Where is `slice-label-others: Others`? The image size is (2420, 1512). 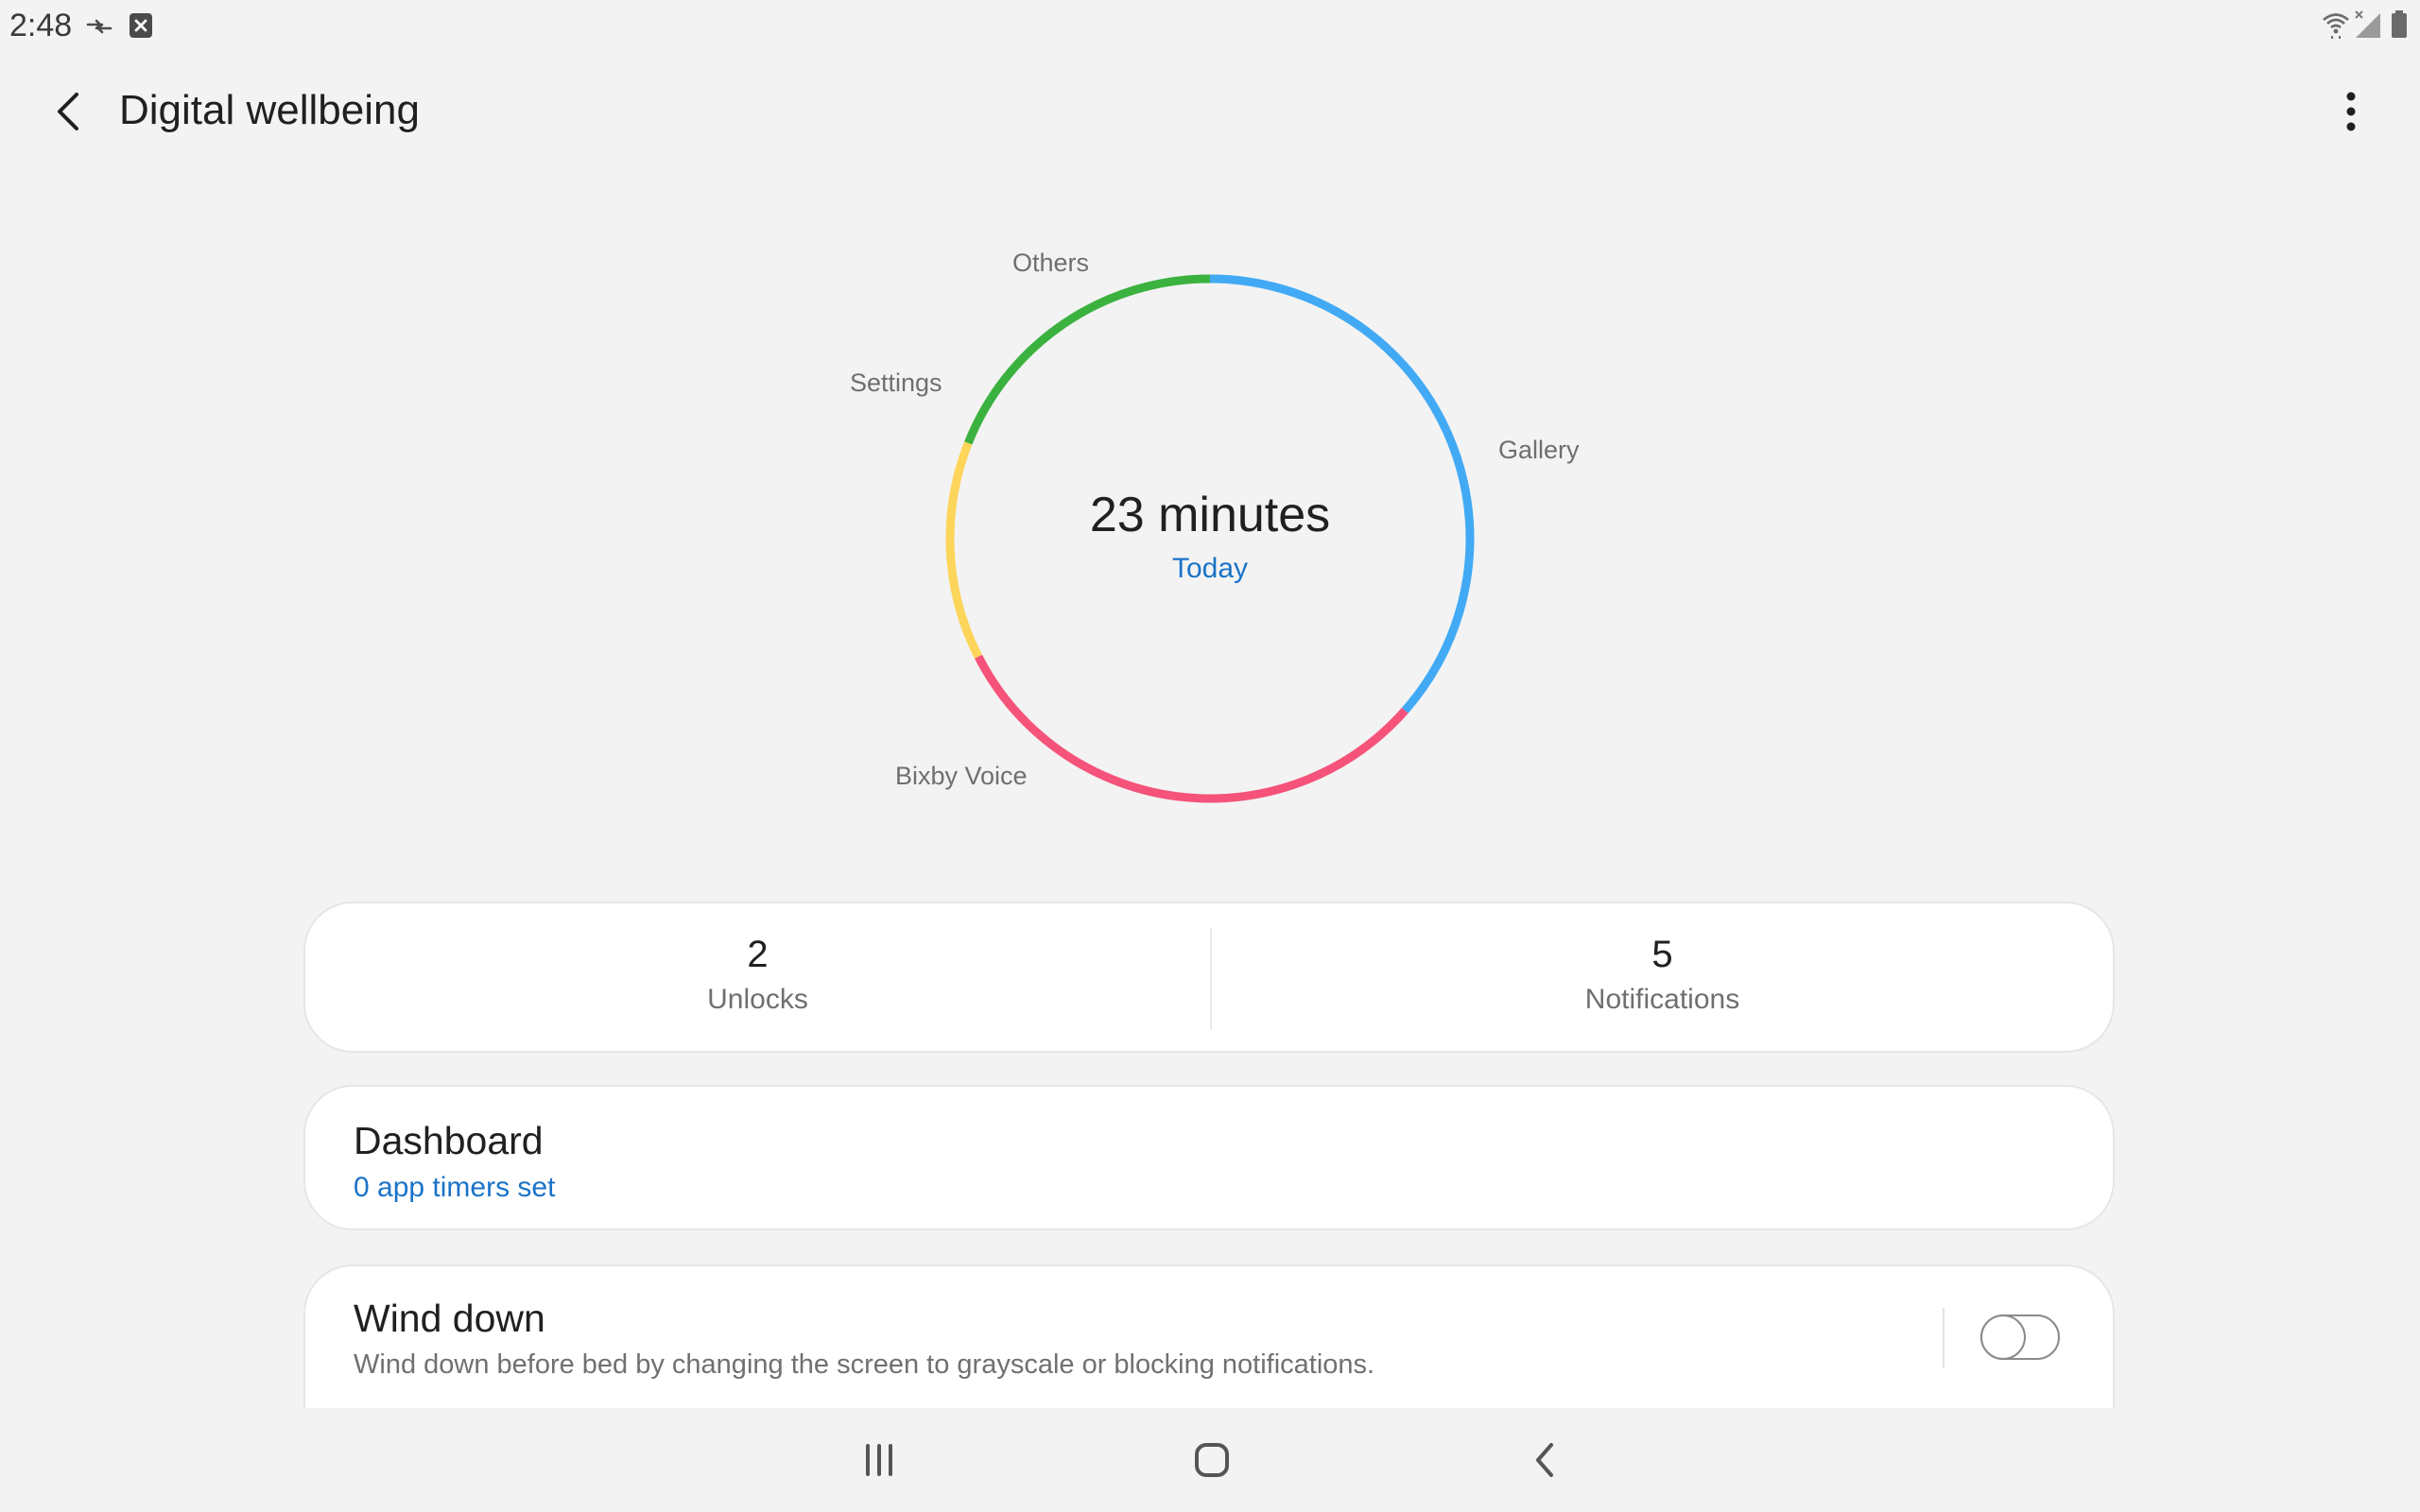 slice-label-others: Others is located at coordinates (1050, 263).